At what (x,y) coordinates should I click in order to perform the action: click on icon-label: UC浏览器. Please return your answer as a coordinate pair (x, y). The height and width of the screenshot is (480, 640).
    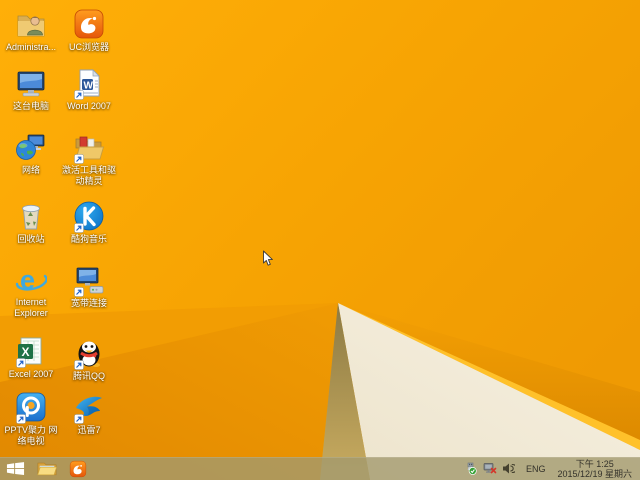
    Looking at the image, I should click on (89, 47).